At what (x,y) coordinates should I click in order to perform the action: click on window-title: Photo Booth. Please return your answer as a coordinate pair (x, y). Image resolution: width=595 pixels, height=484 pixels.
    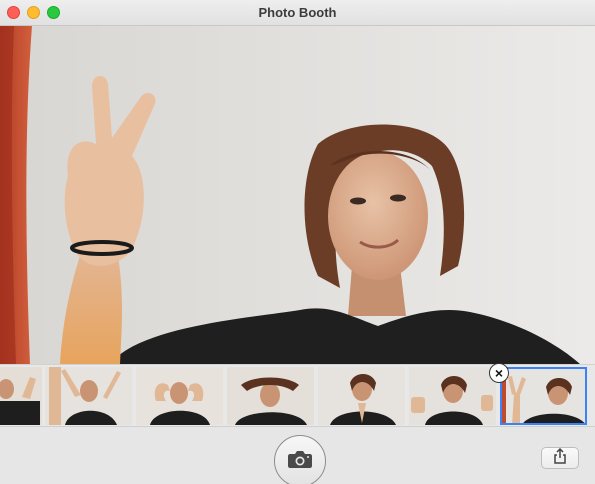
    Looking at the image, I should click on (297, 12).